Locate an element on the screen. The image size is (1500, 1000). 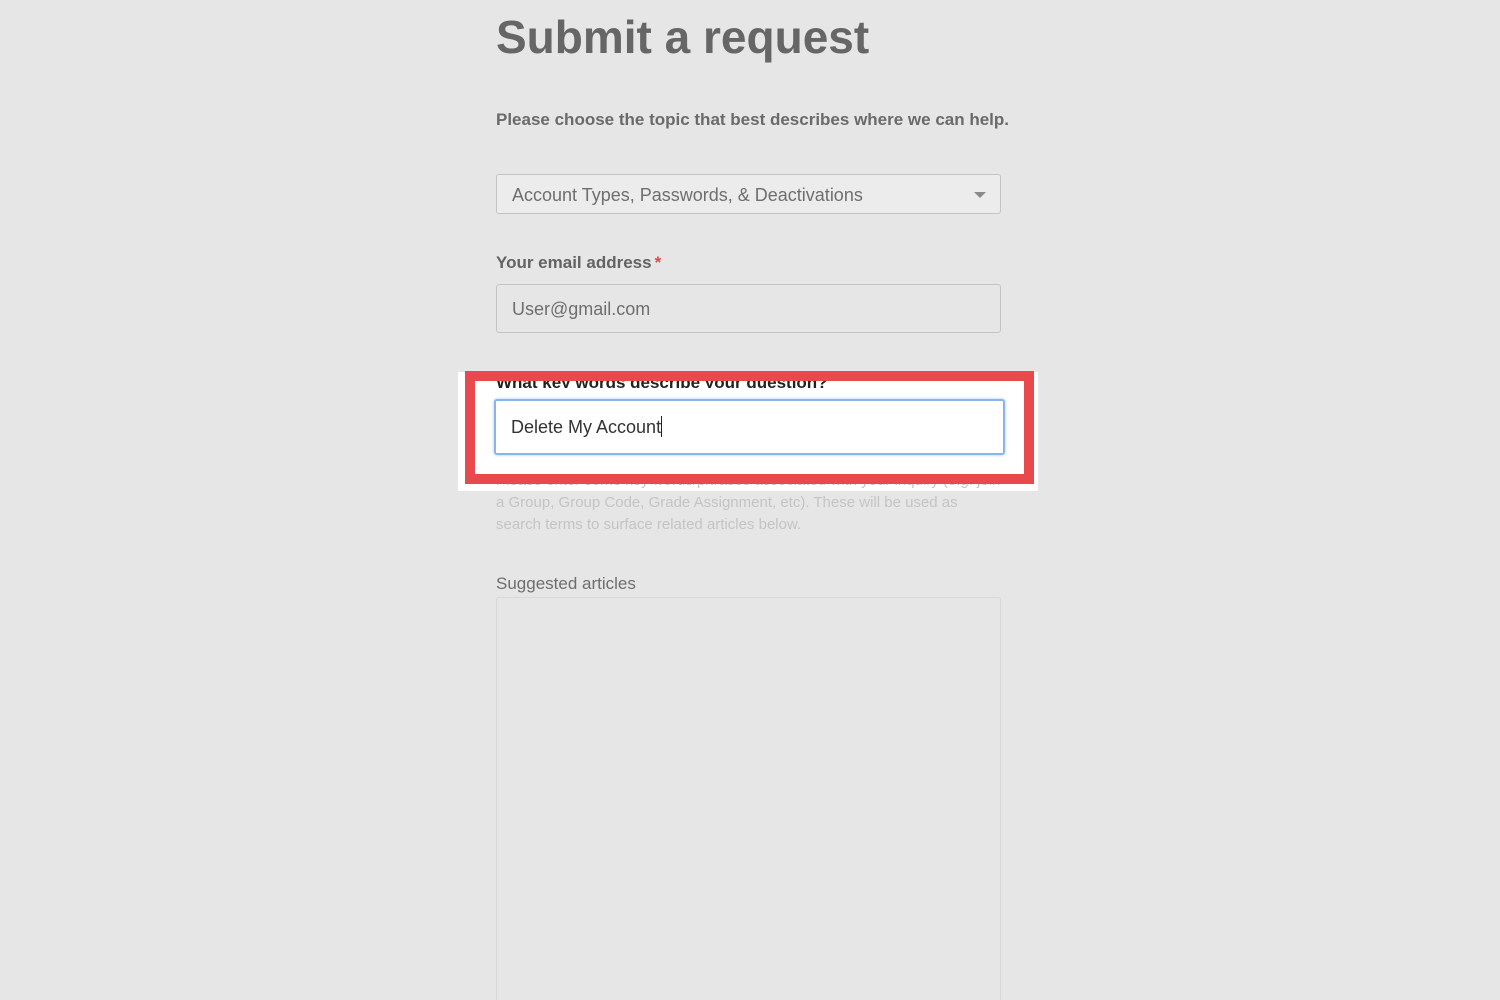
keywords-input: Delete My Account is located at coordinates (749, 427).